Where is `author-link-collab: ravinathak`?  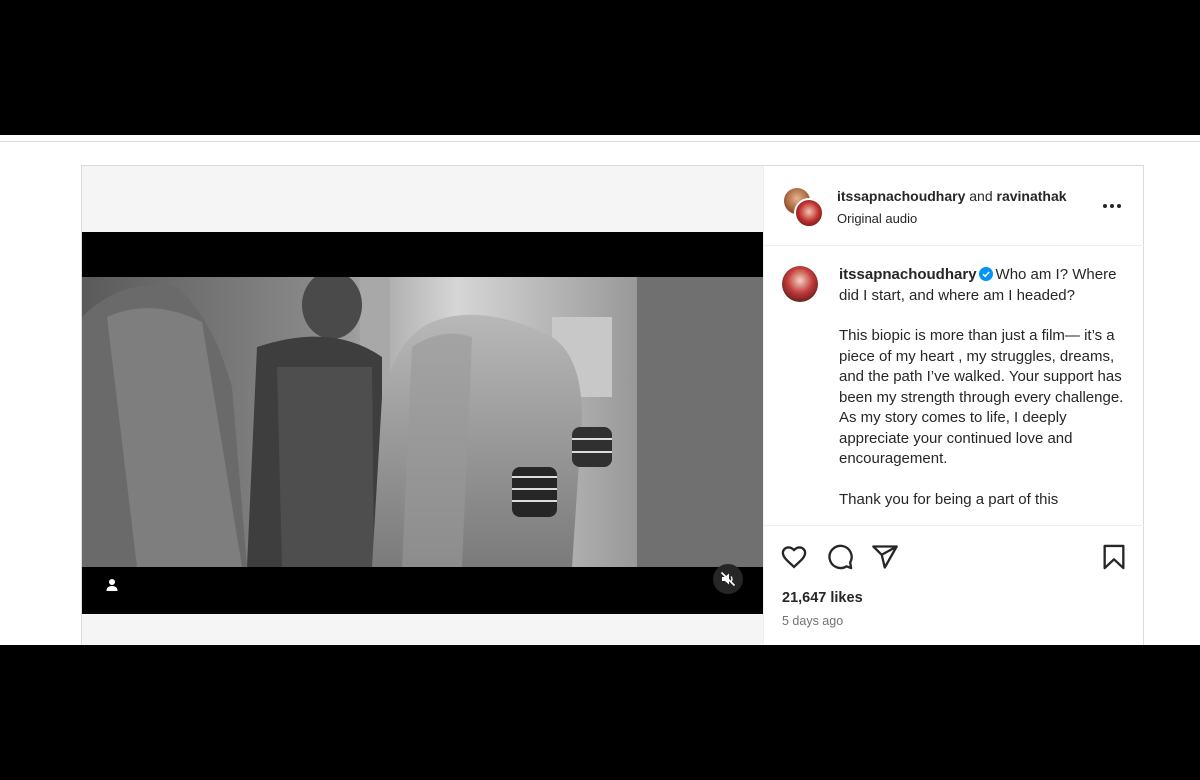
author-link-collab: ravinathak is located at coordinates (1032, 196).